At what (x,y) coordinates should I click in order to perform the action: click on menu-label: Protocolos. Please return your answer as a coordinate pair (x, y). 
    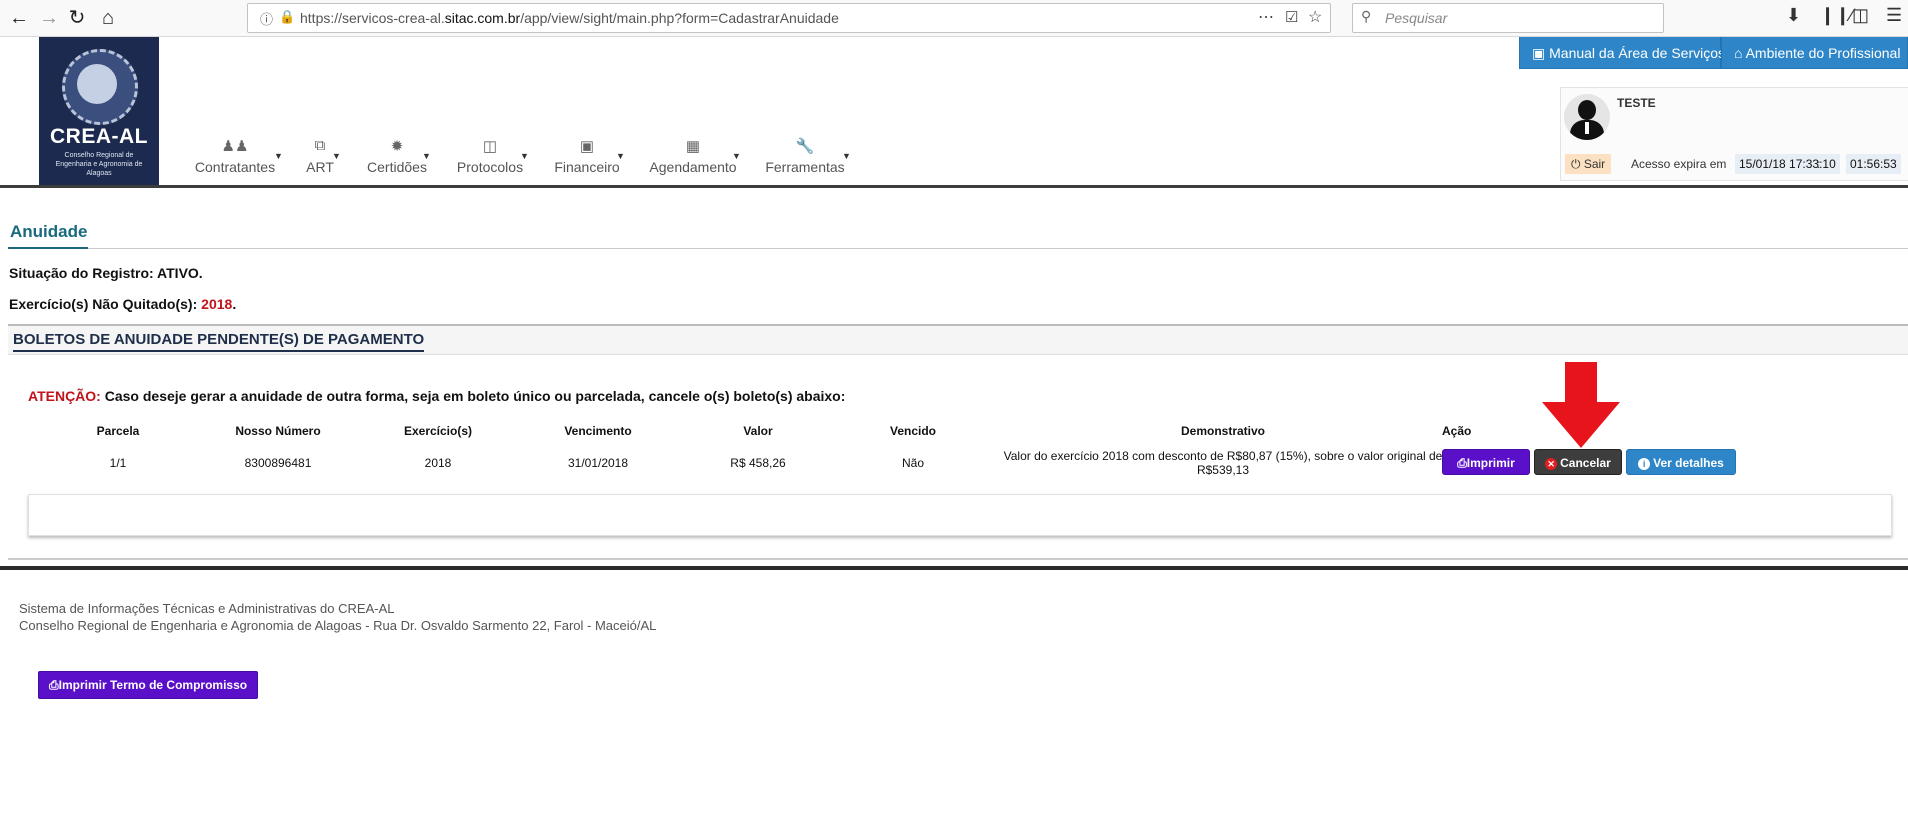
    Looking at the image, I should click on (490, 167).